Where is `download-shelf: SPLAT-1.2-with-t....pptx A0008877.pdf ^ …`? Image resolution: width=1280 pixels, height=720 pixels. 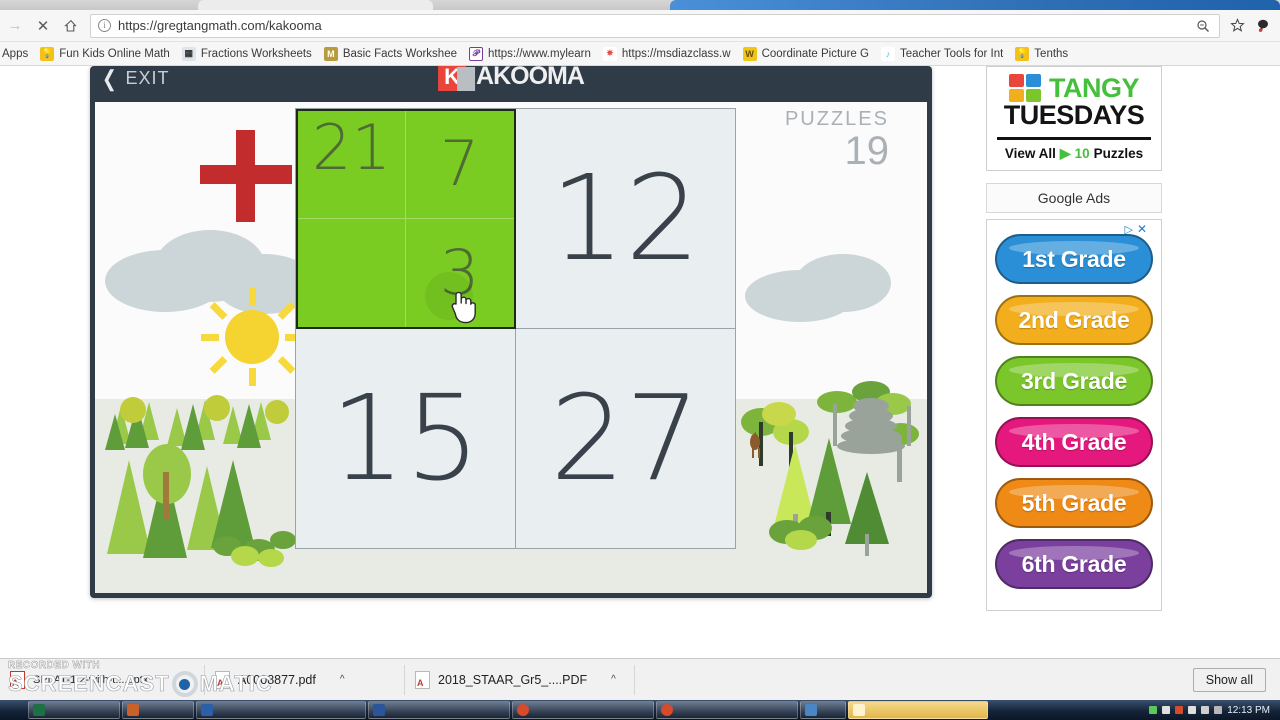
download-shelf: SPLAT-1.2-with-t....pptx A0008877.pdf ^ … is located at coordinates (640, 679).